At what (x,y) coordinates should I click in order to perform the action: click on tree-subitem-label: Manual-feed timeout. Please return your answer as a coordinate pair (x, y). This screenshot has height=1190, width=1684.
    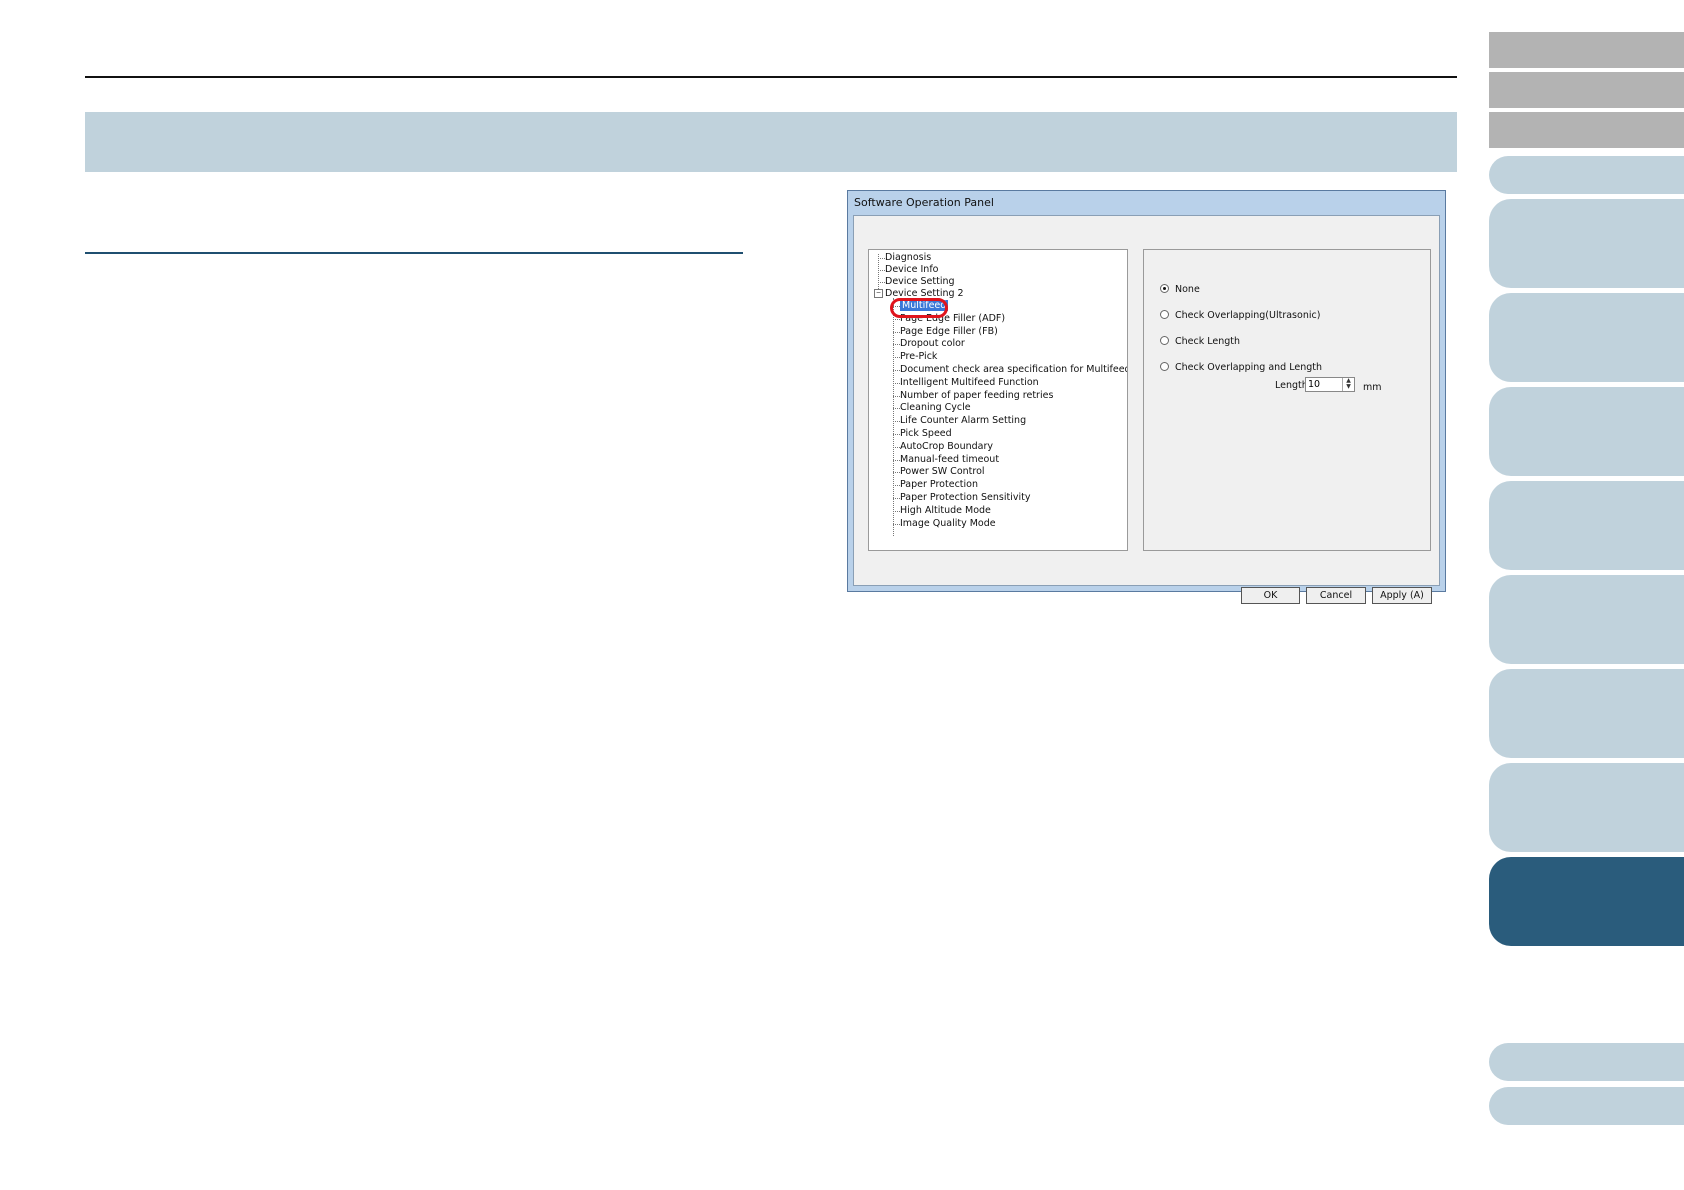
    Looking at the image, I should click on (950, 459).